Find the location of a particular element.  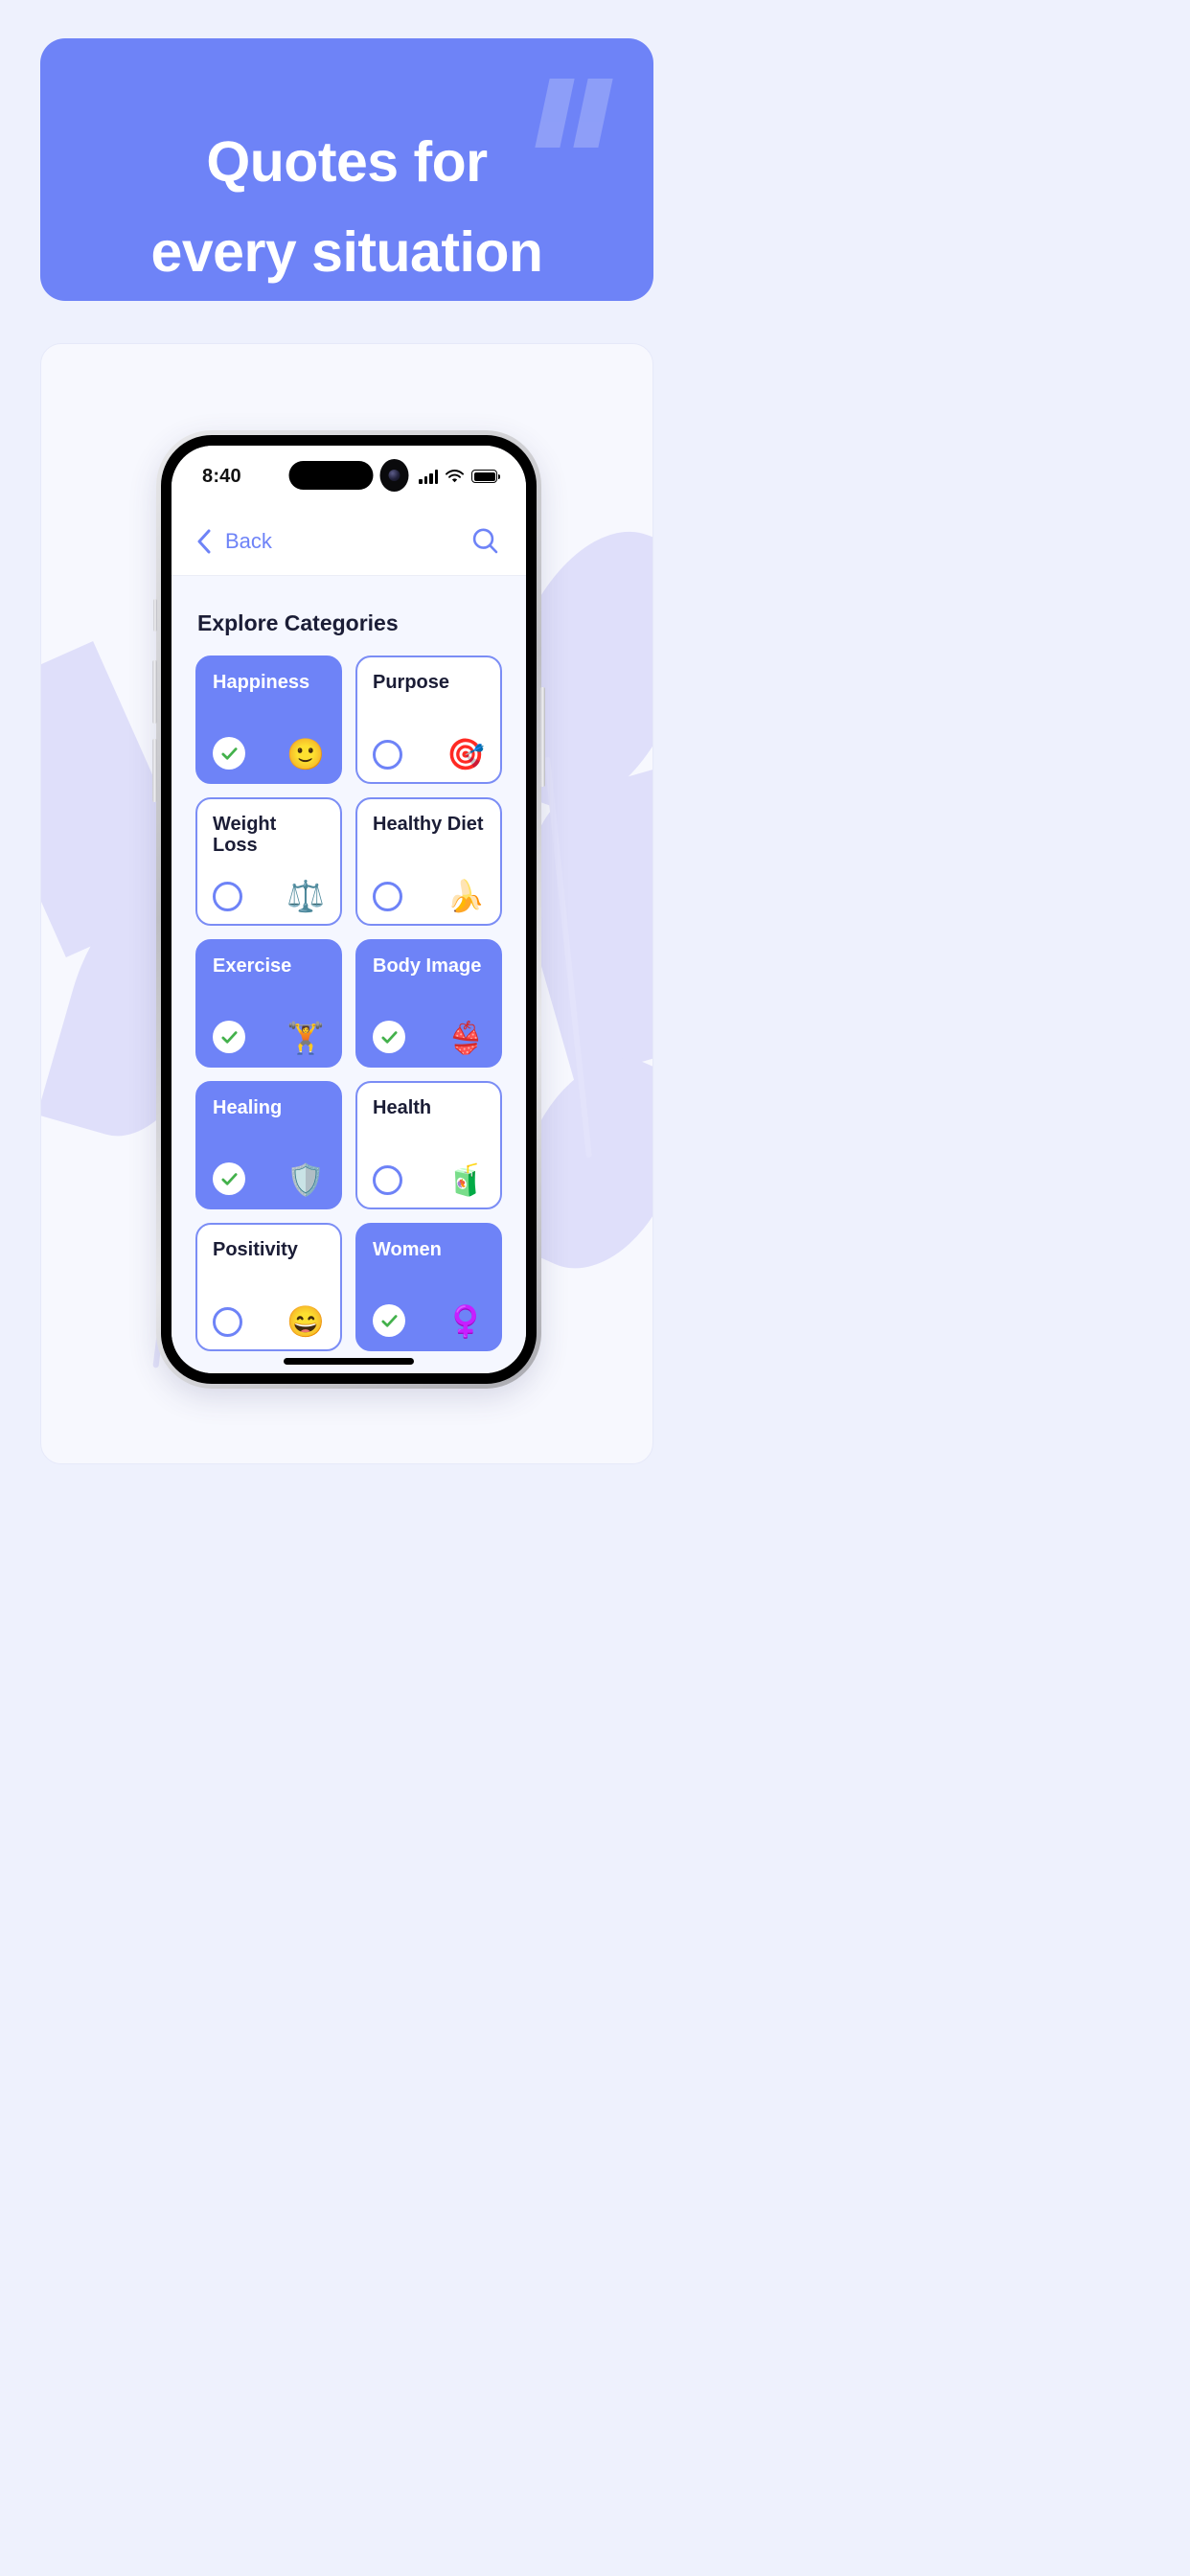

back-button-label: Back is located at coordinates (249, 540).